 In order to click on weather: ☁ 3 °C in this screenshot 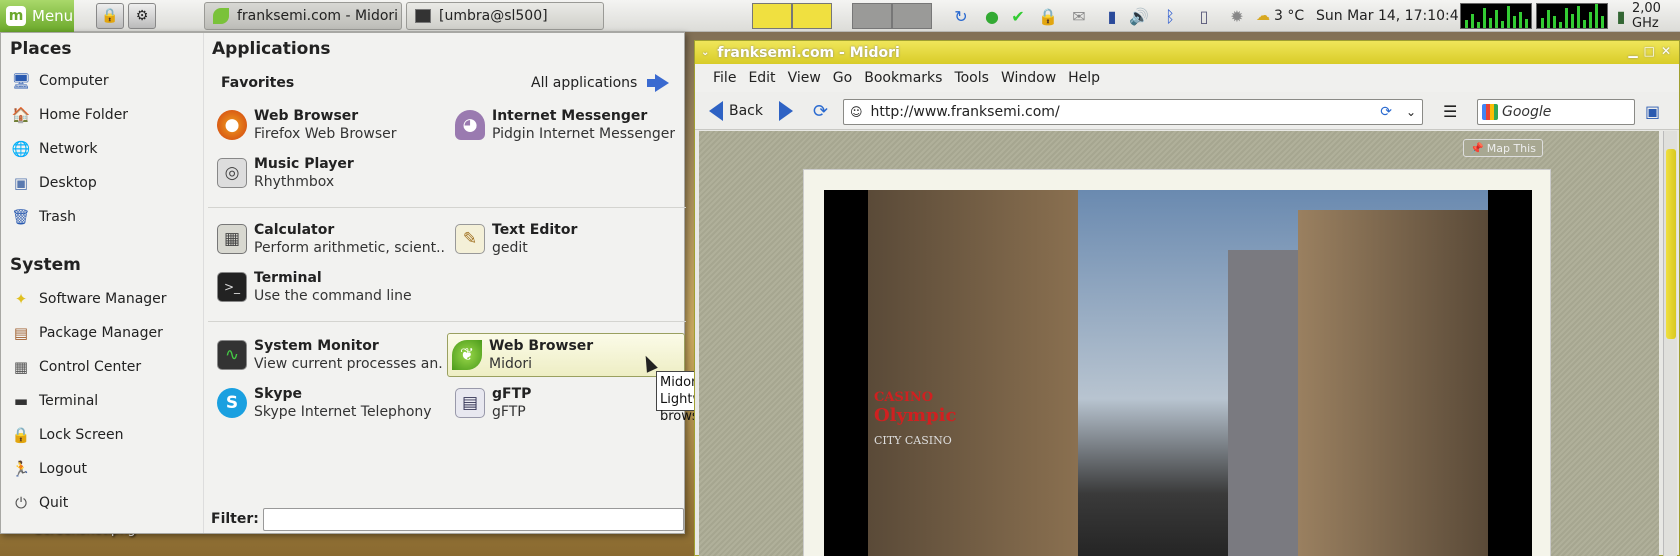, I will do `click(1280, 16)`.